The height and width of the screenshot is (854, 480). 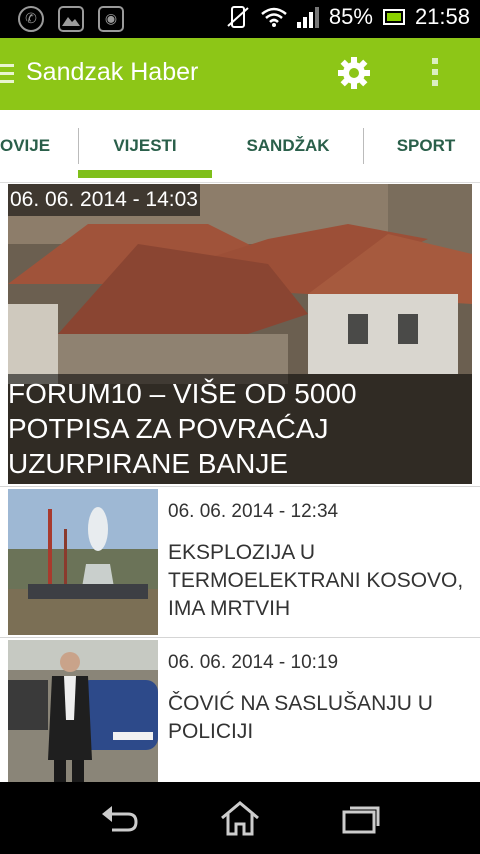 I want to click on tab-sandzak: SANDŽAK, so click(x=288, y=146).